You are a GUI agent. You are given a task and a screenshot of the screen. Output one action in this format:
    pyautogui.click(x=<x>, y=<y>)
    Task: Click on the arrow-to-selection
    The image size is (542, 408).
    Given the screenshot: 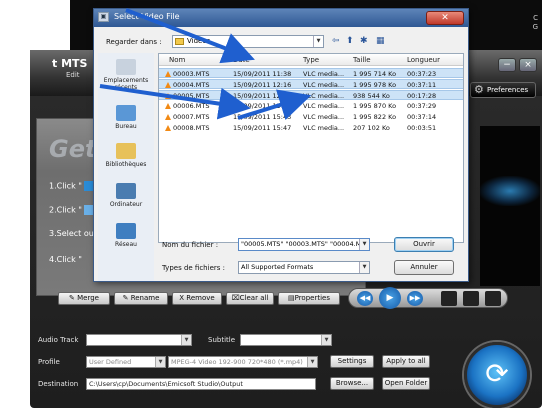 What is the action you would take?
    pyautogui.click(x=274, y=105)
    